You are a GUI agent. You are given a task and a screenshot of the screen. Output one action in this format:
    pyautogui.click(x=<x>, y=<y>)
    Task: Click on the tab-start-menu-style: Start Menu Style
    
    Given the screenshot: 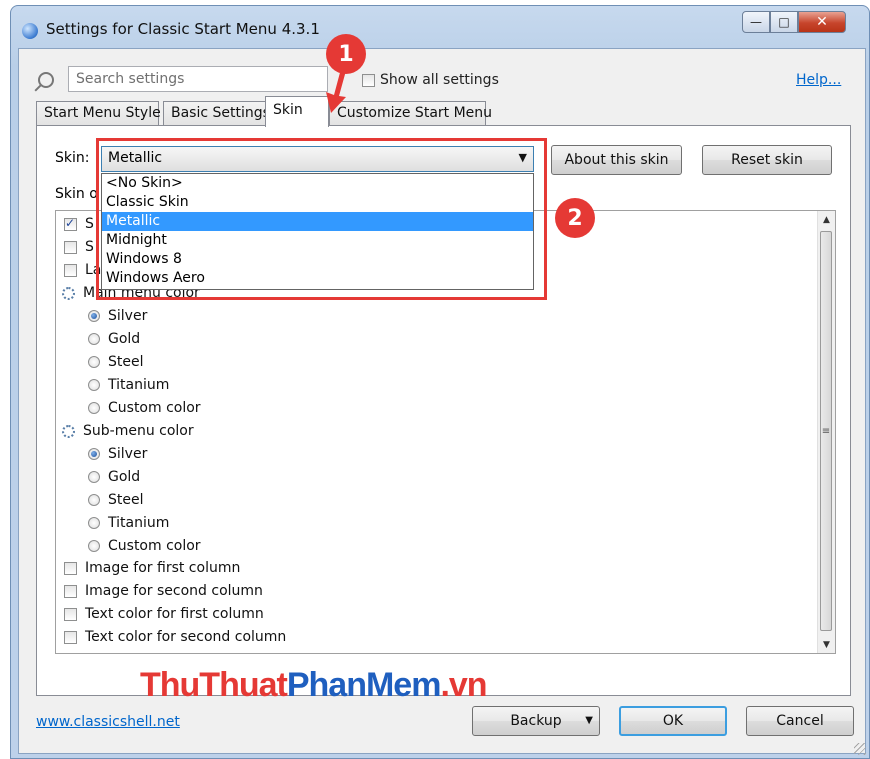 What is the action you would take?
    pyautogui.click(x=98, y=113)
    